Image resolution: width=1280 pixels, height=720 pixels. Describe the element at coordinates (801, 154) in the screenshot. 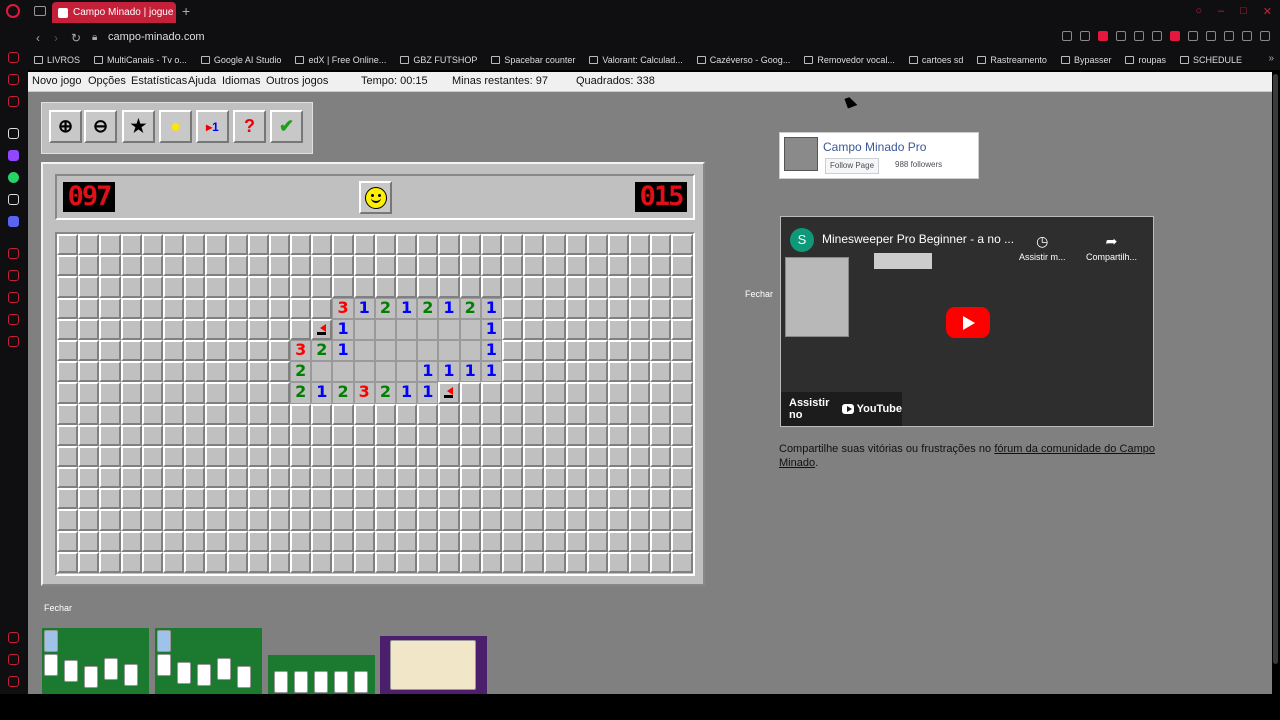

I see `page-logo-icon` at that location.